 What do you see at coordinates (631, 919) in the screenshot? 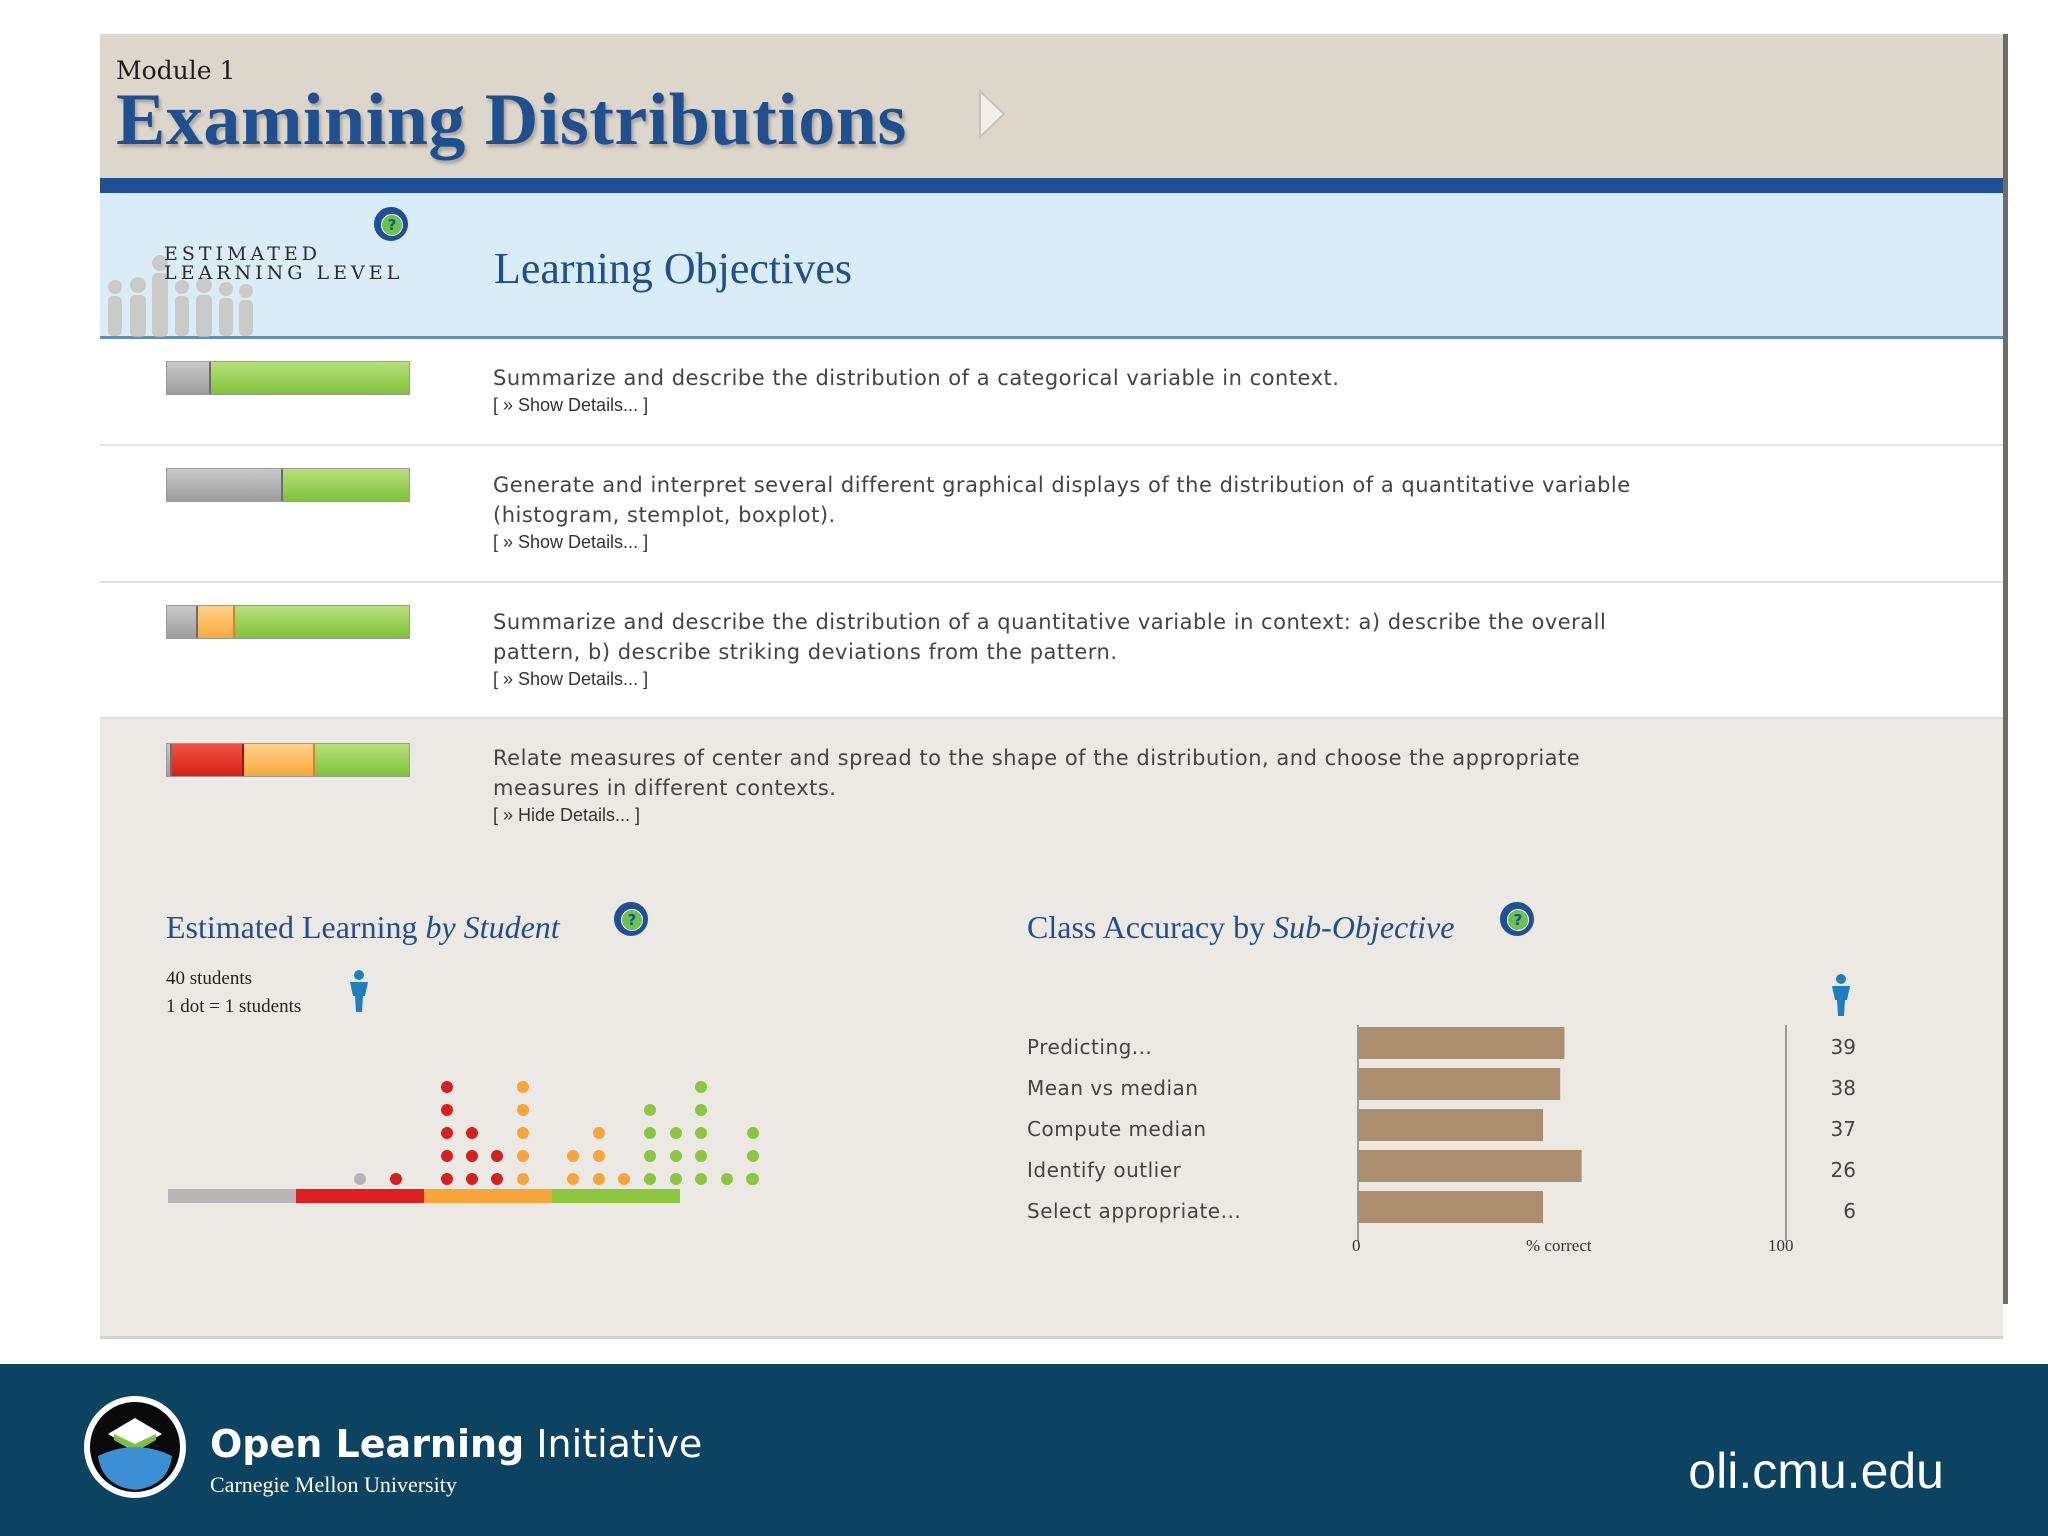
I see `estimated-learning-help-icon` at bounding box center [631, 919].